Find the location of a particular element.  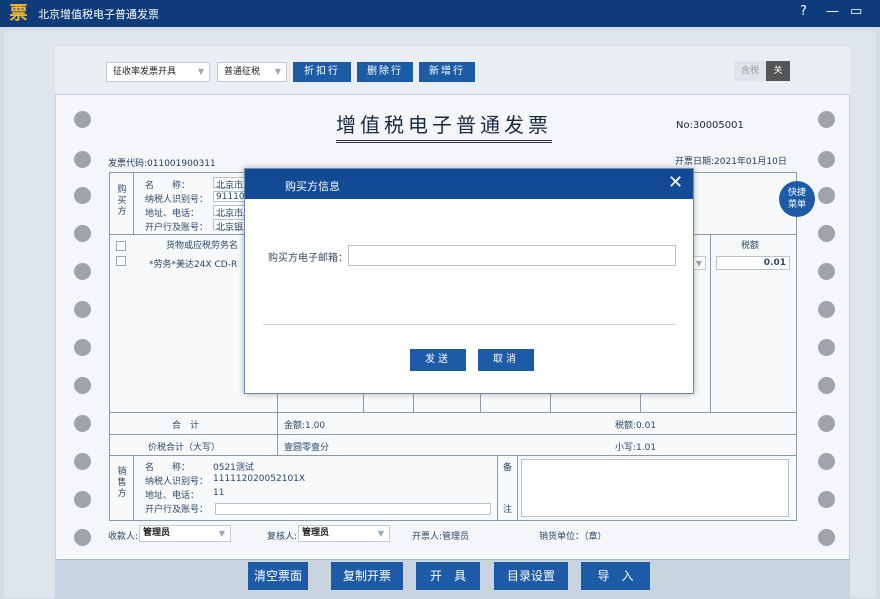

dialog-title: 购买方信息 is located at coordinates (312, 186).